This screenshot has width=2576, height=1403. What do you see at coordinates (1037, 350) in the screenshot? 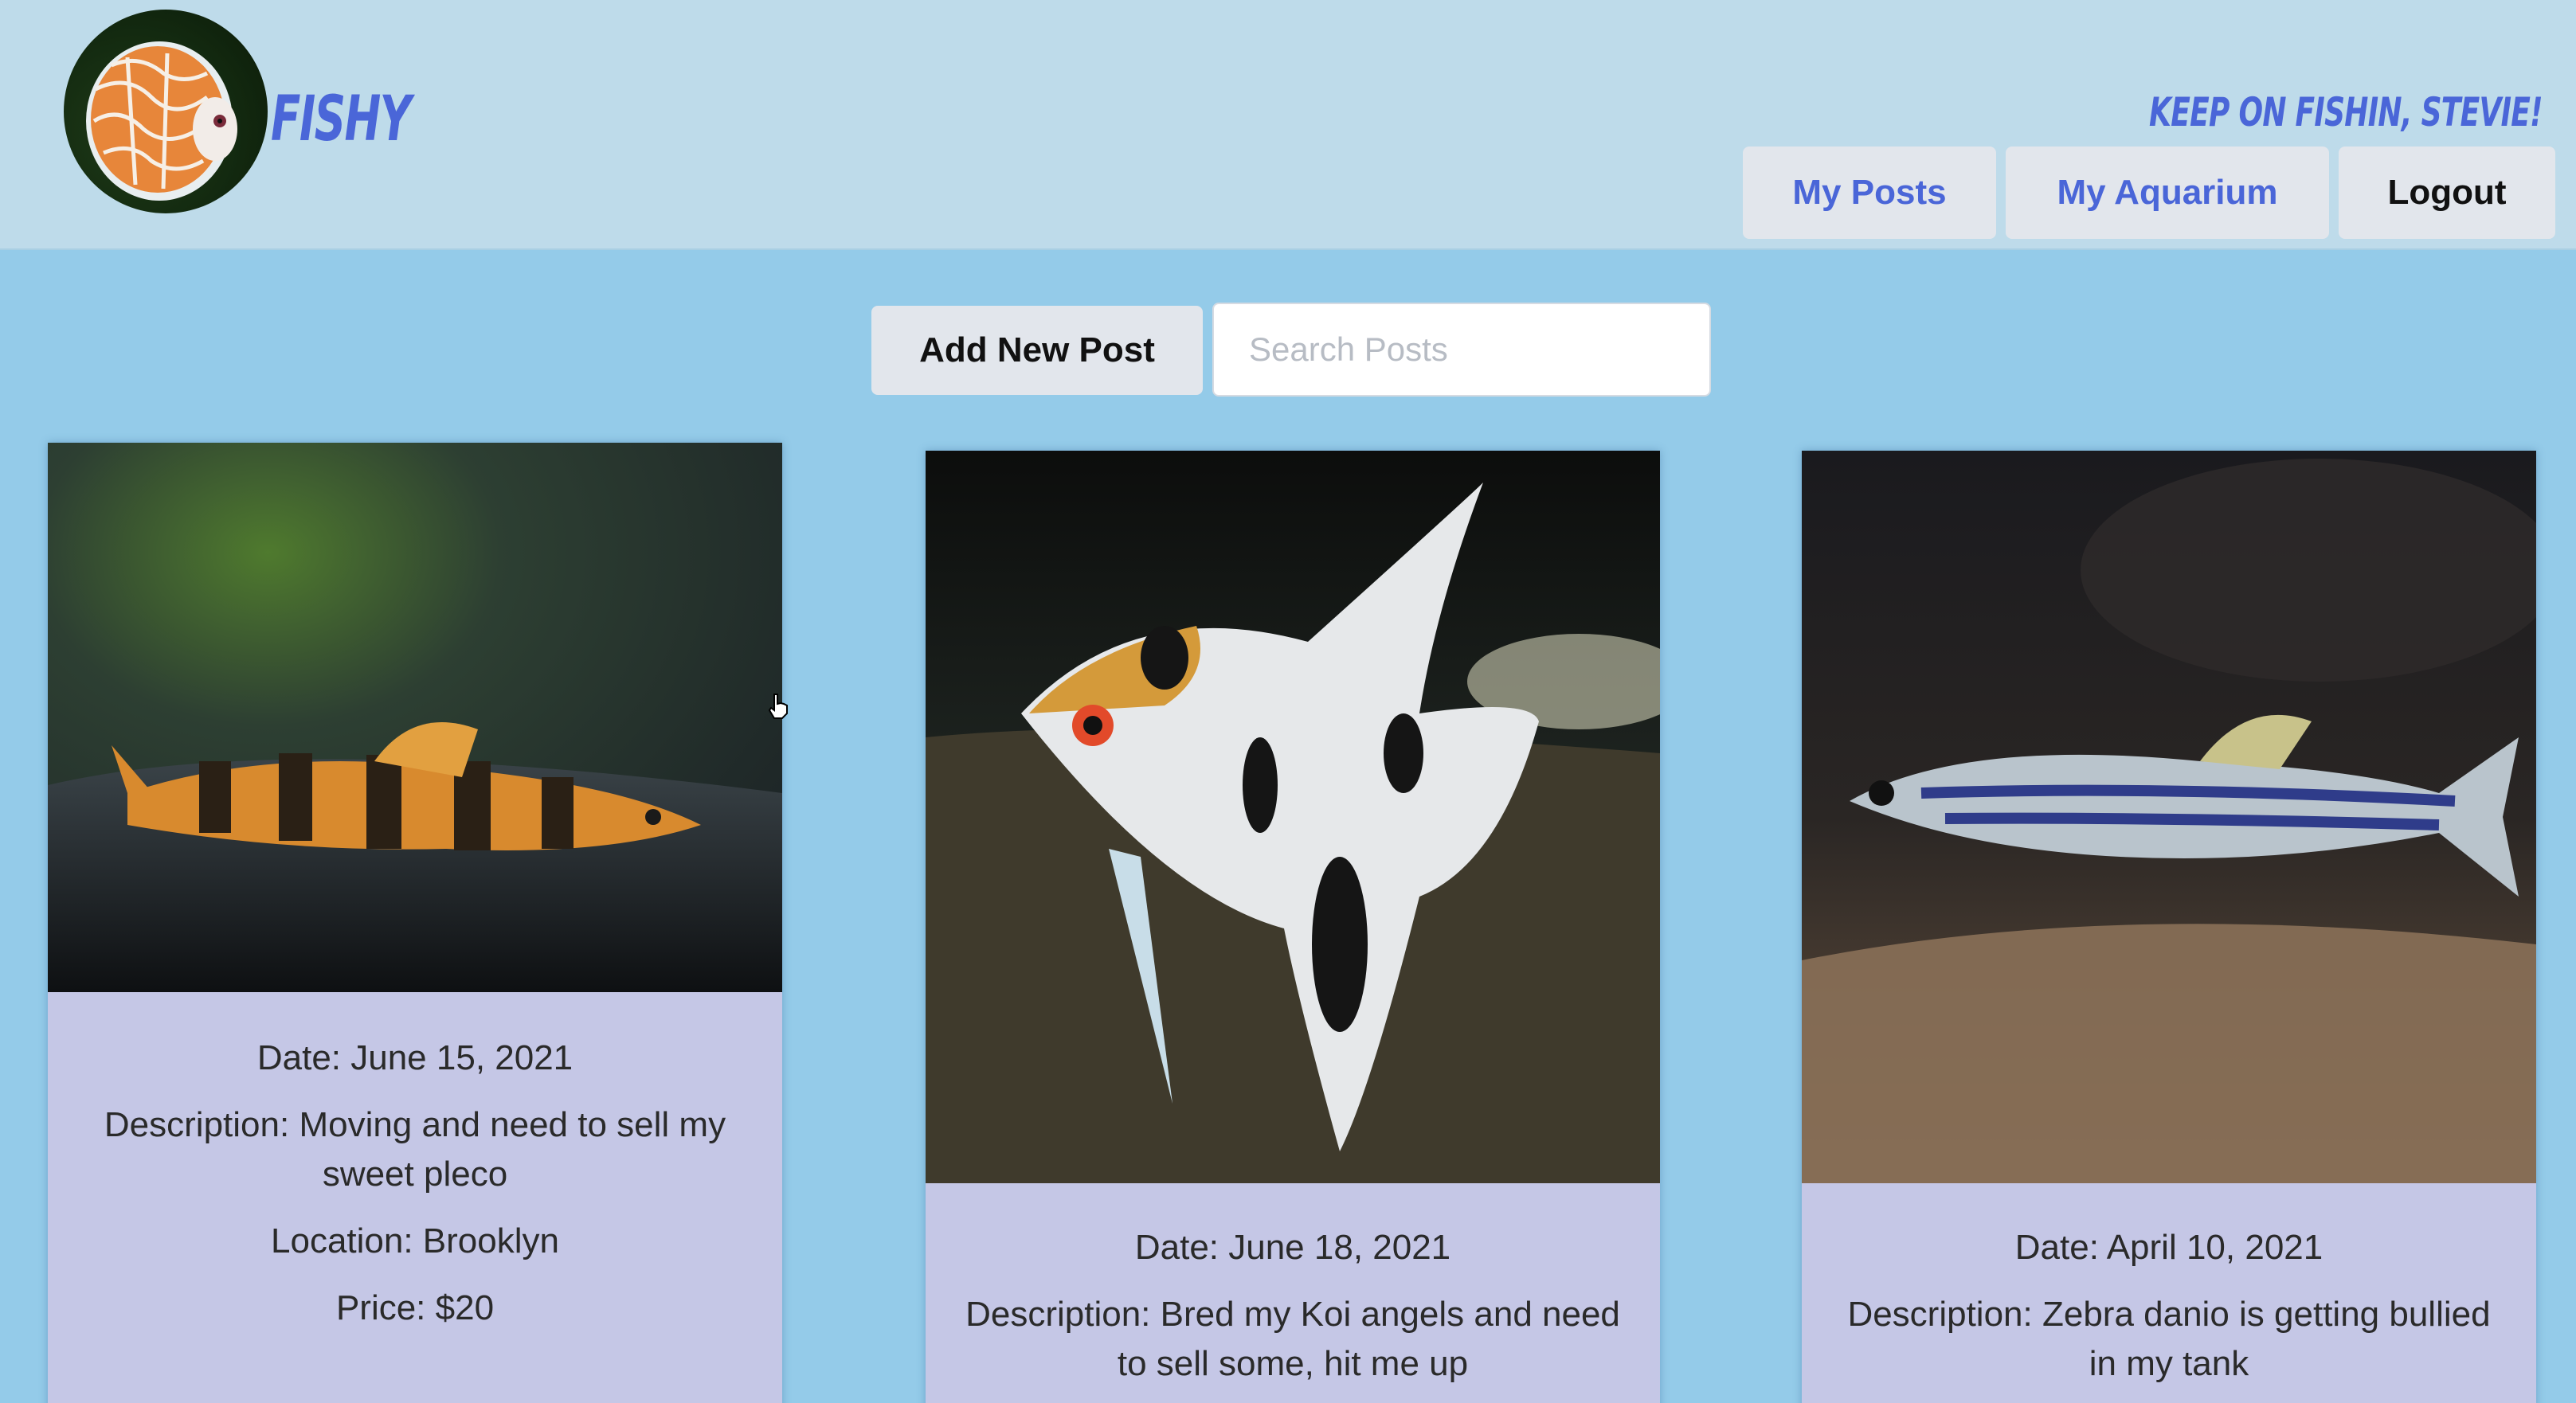
I see `add-new-post-button: Add New Post` at bounding box center [1037, 350].